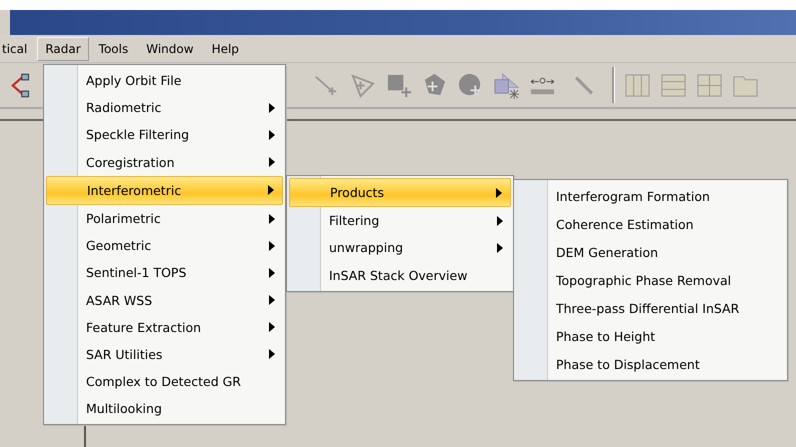 The image size is (796, 447). Describe the element at coordinates (650, 308) in the screenshot. I see `menu-item: Three-pass Differential InSAR` at that location.